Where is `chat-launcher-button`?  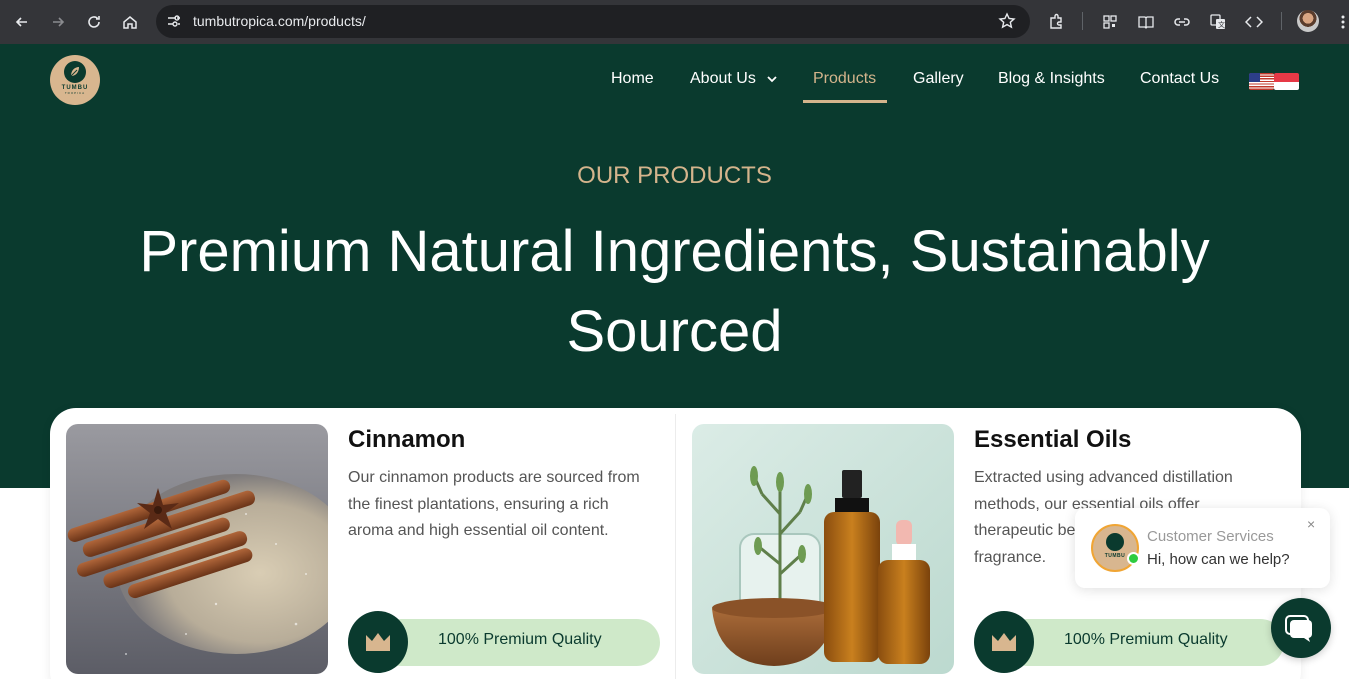
chat-launcher-button is located at coordinates (1301, 628).